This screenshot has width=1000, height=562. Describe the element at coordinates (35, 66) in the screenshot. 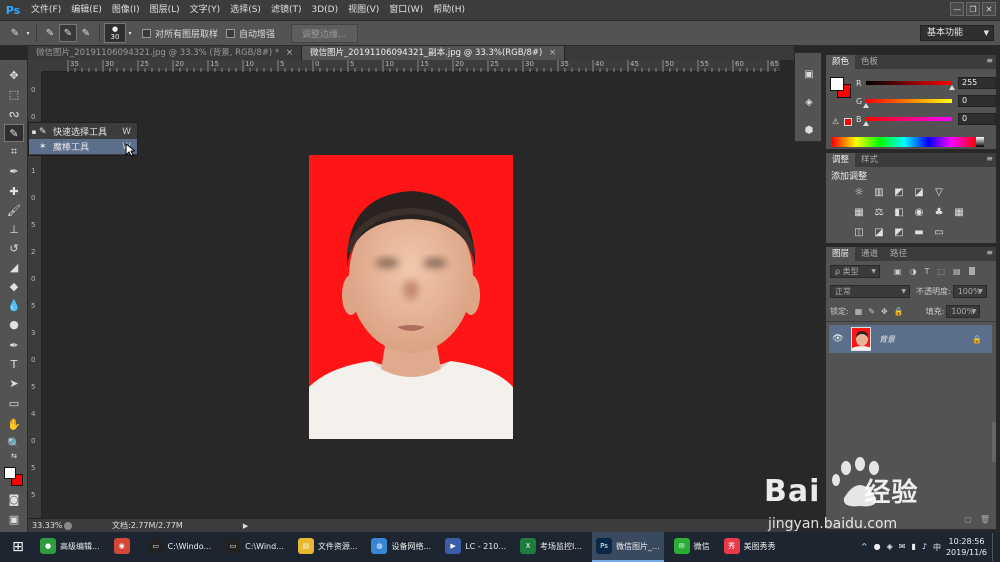

I see `ruler-origin` at that location.